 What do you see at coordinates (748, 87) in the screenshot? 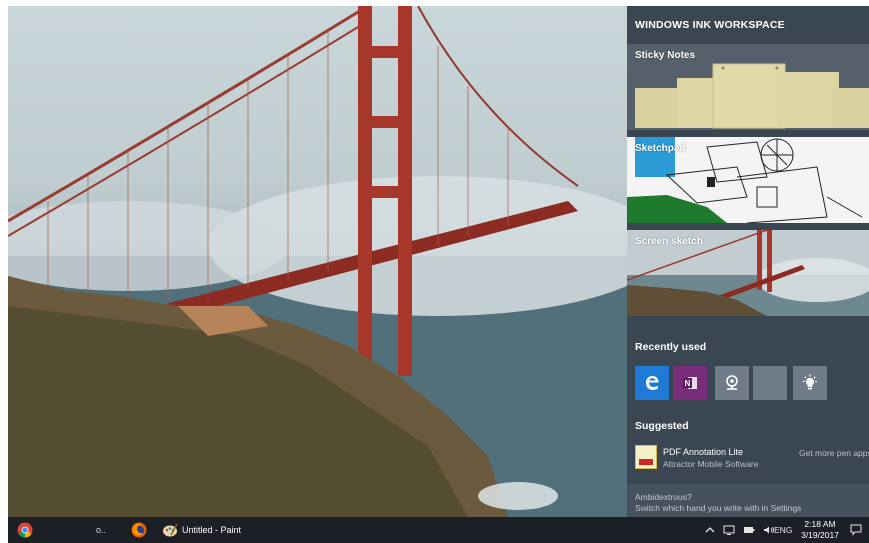
I see `sticky-notes-tile: Sticky Notes` at bounding box center [748, 87].